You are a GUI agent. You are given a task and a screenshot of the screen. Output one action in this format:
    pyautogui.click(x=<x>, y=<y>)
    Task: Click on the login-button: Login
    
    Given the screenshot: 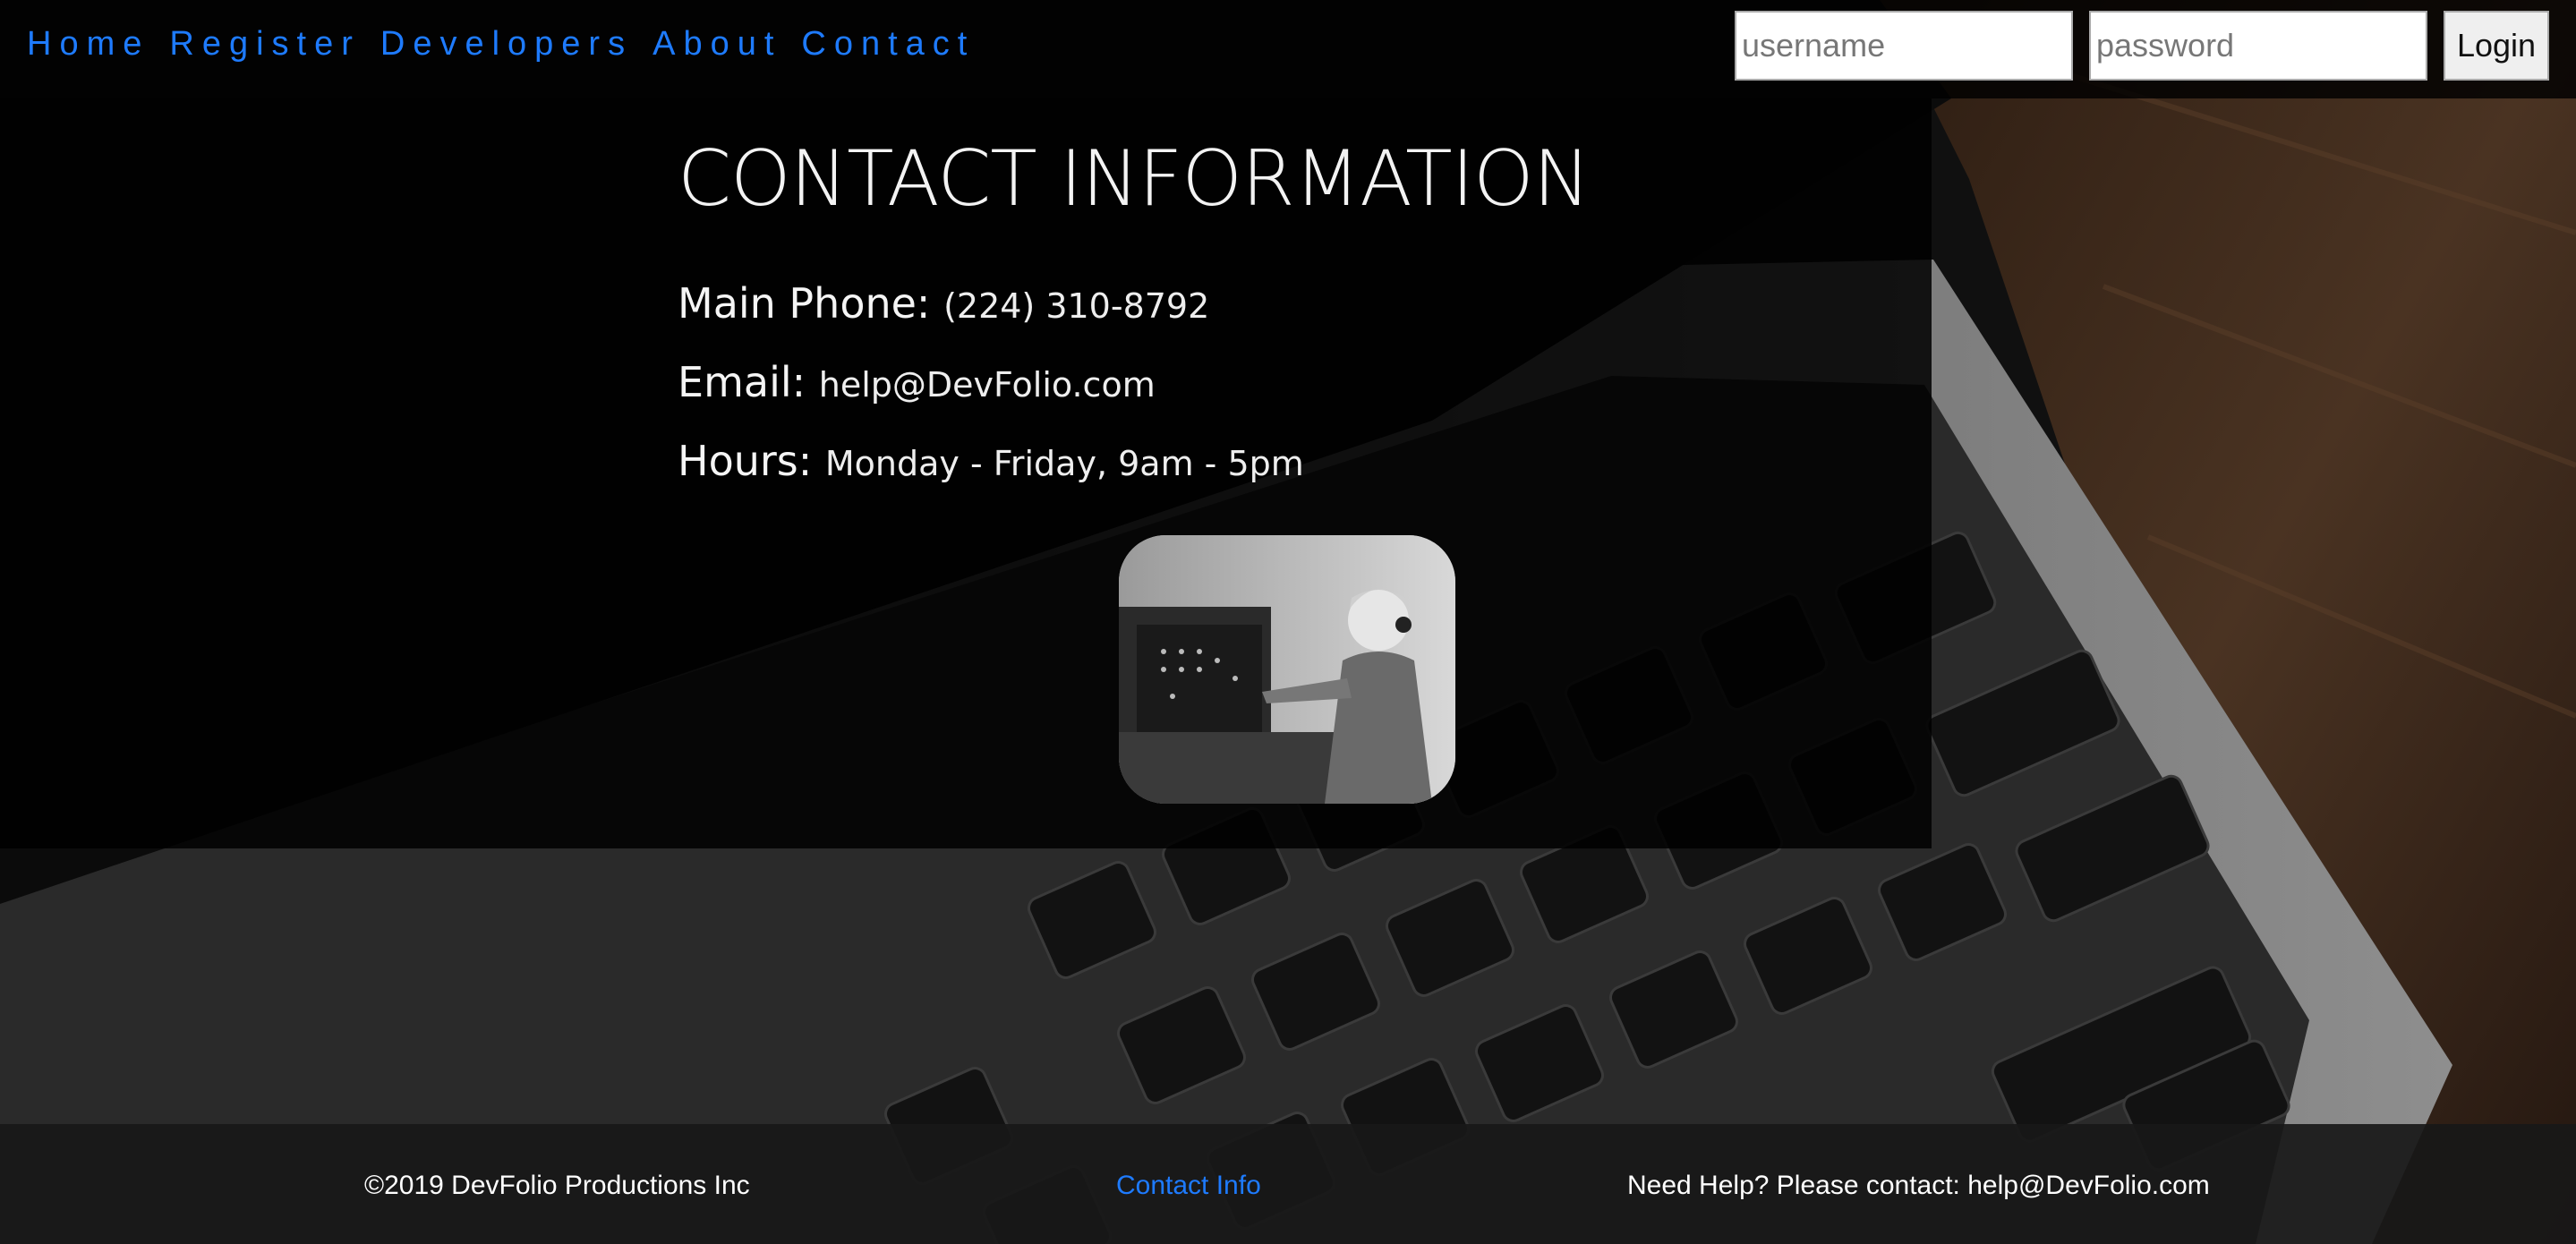 What is the action you would take?
    pyautogui.click(x=2496, y=46)
    